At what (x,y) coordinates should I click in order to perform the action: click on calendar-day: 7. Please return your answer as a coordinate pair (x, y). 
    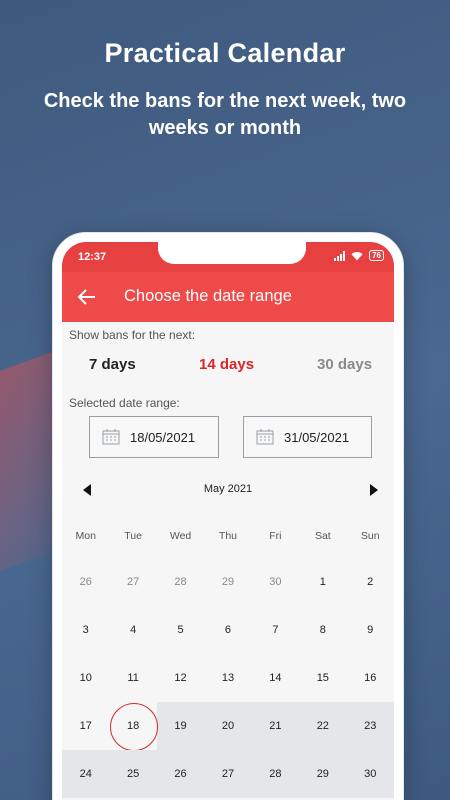
    Looking at the image, I should click on (275, 630).